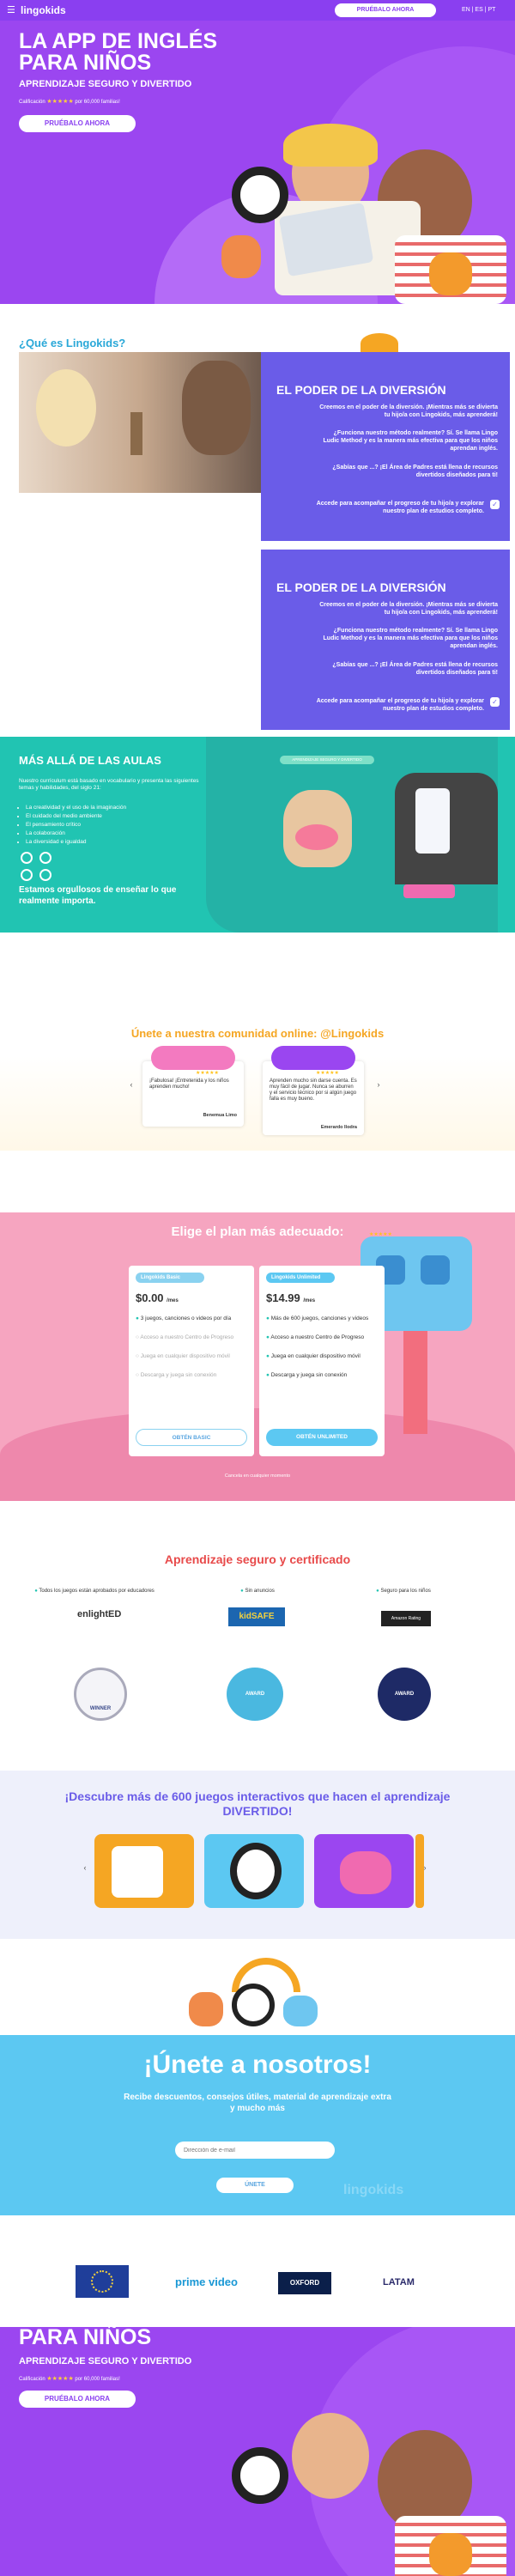 The width and height of the screenshot is (515, 2576). What do you see at coordinates (380, 1235) in the screenshot?
I see `robot-stars-icon: ★★★★★` at bounding box center [380, 1235].